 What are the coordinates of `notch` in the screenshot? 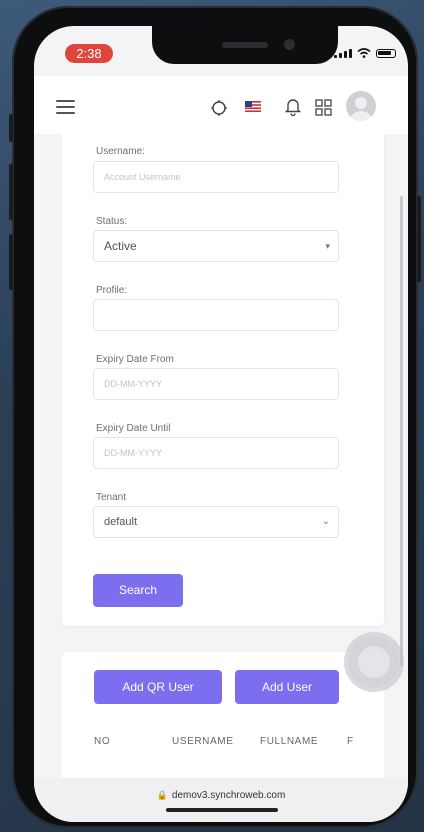 It's located at (245, 45).